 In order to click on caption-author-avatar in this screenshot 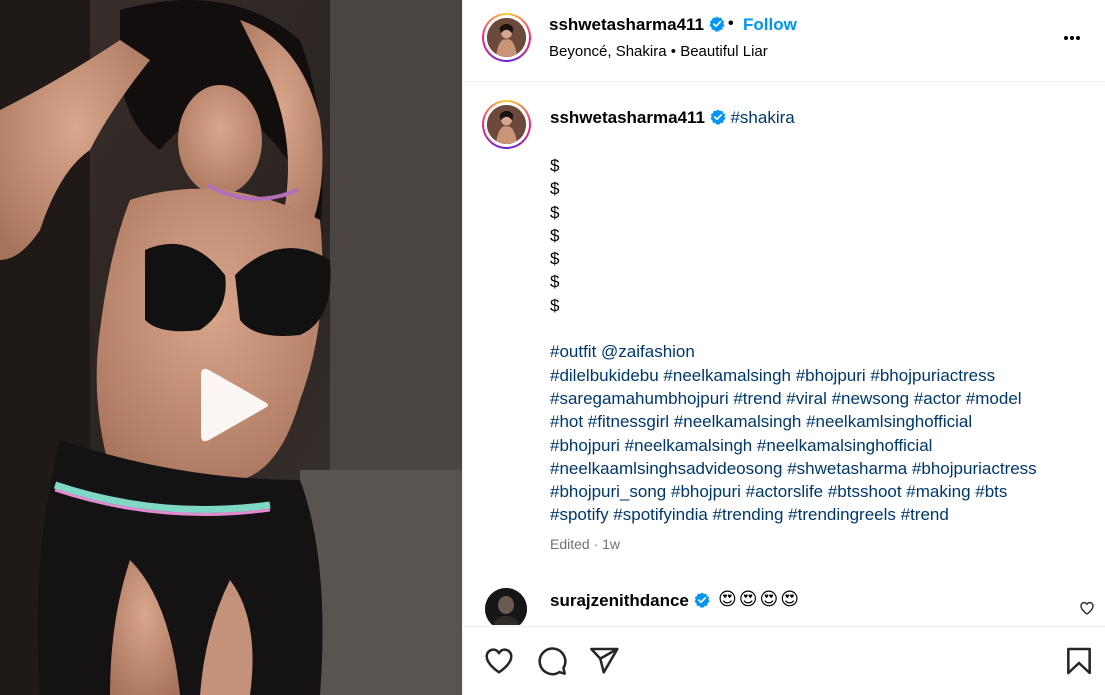, I will do `click(506, 124)`.